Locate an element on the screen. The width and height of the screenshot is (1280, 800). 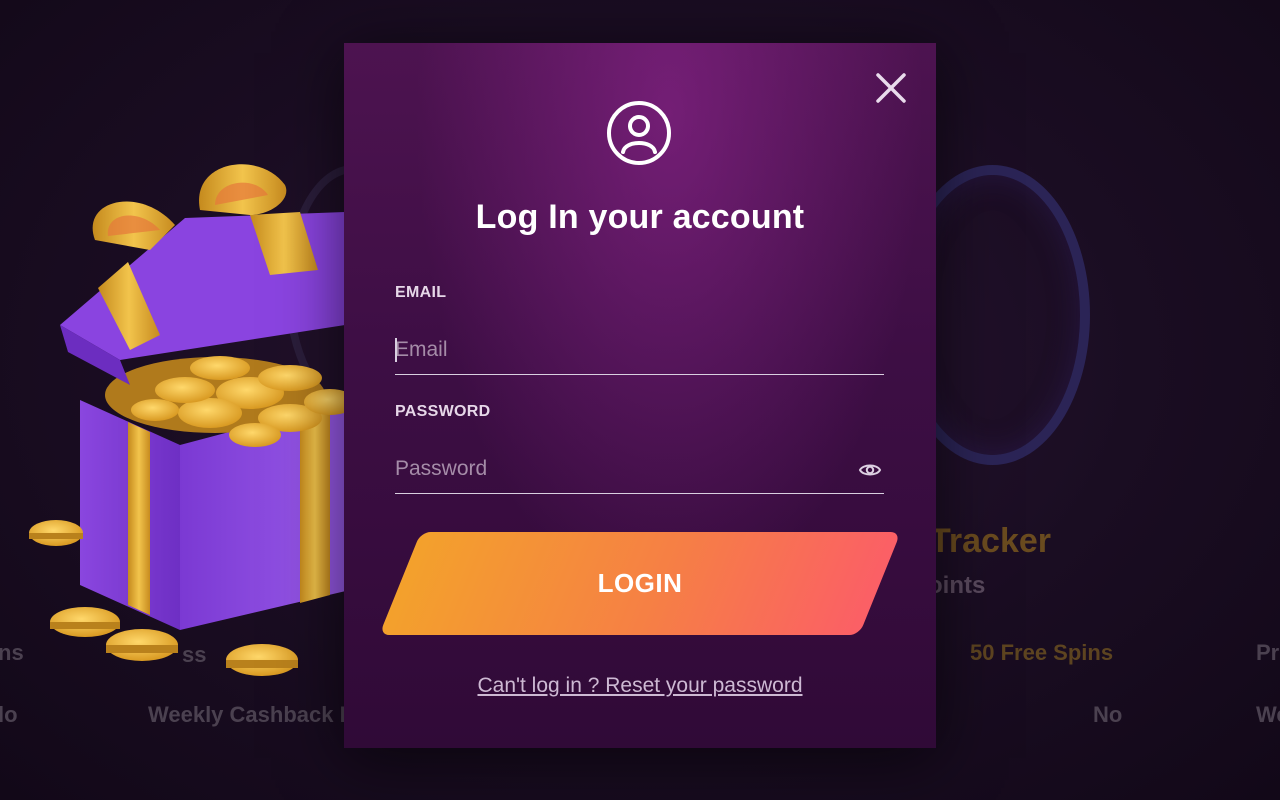
background-feature-title: Tracker is located at coordinates (990, 541).